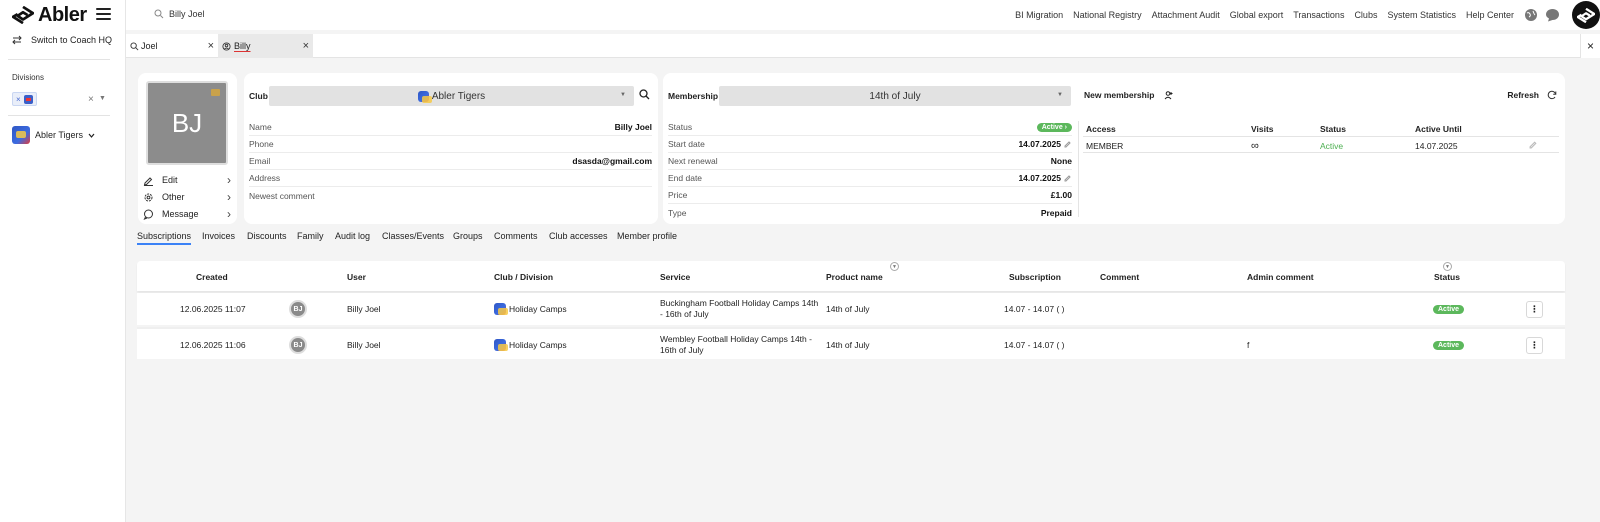 The height and width of the screenshot is (522, 1600). What do you see at coordinates (260, 161) in the screenshot?
I see `field-key: Email` at bounding box center [260, 161].